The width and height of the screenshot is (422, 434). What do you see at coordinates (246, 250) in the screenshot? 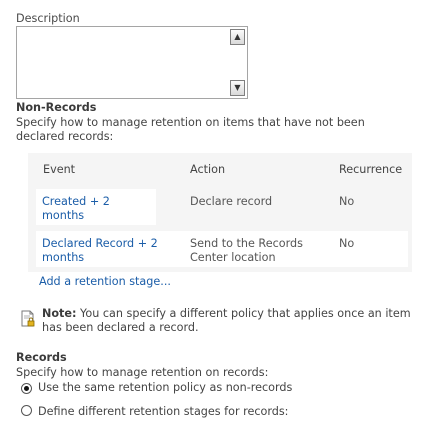
I see `table-row-2-action: Send to the Records Center location` at bounding box center [246, 250].